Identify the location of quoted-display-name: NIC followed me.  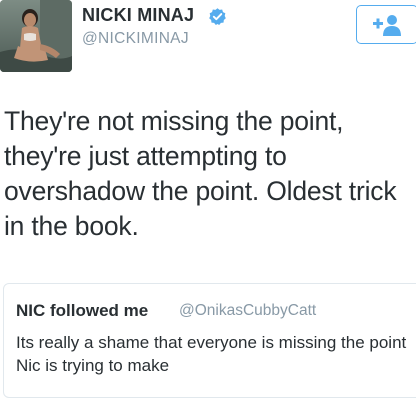
(82, 310).